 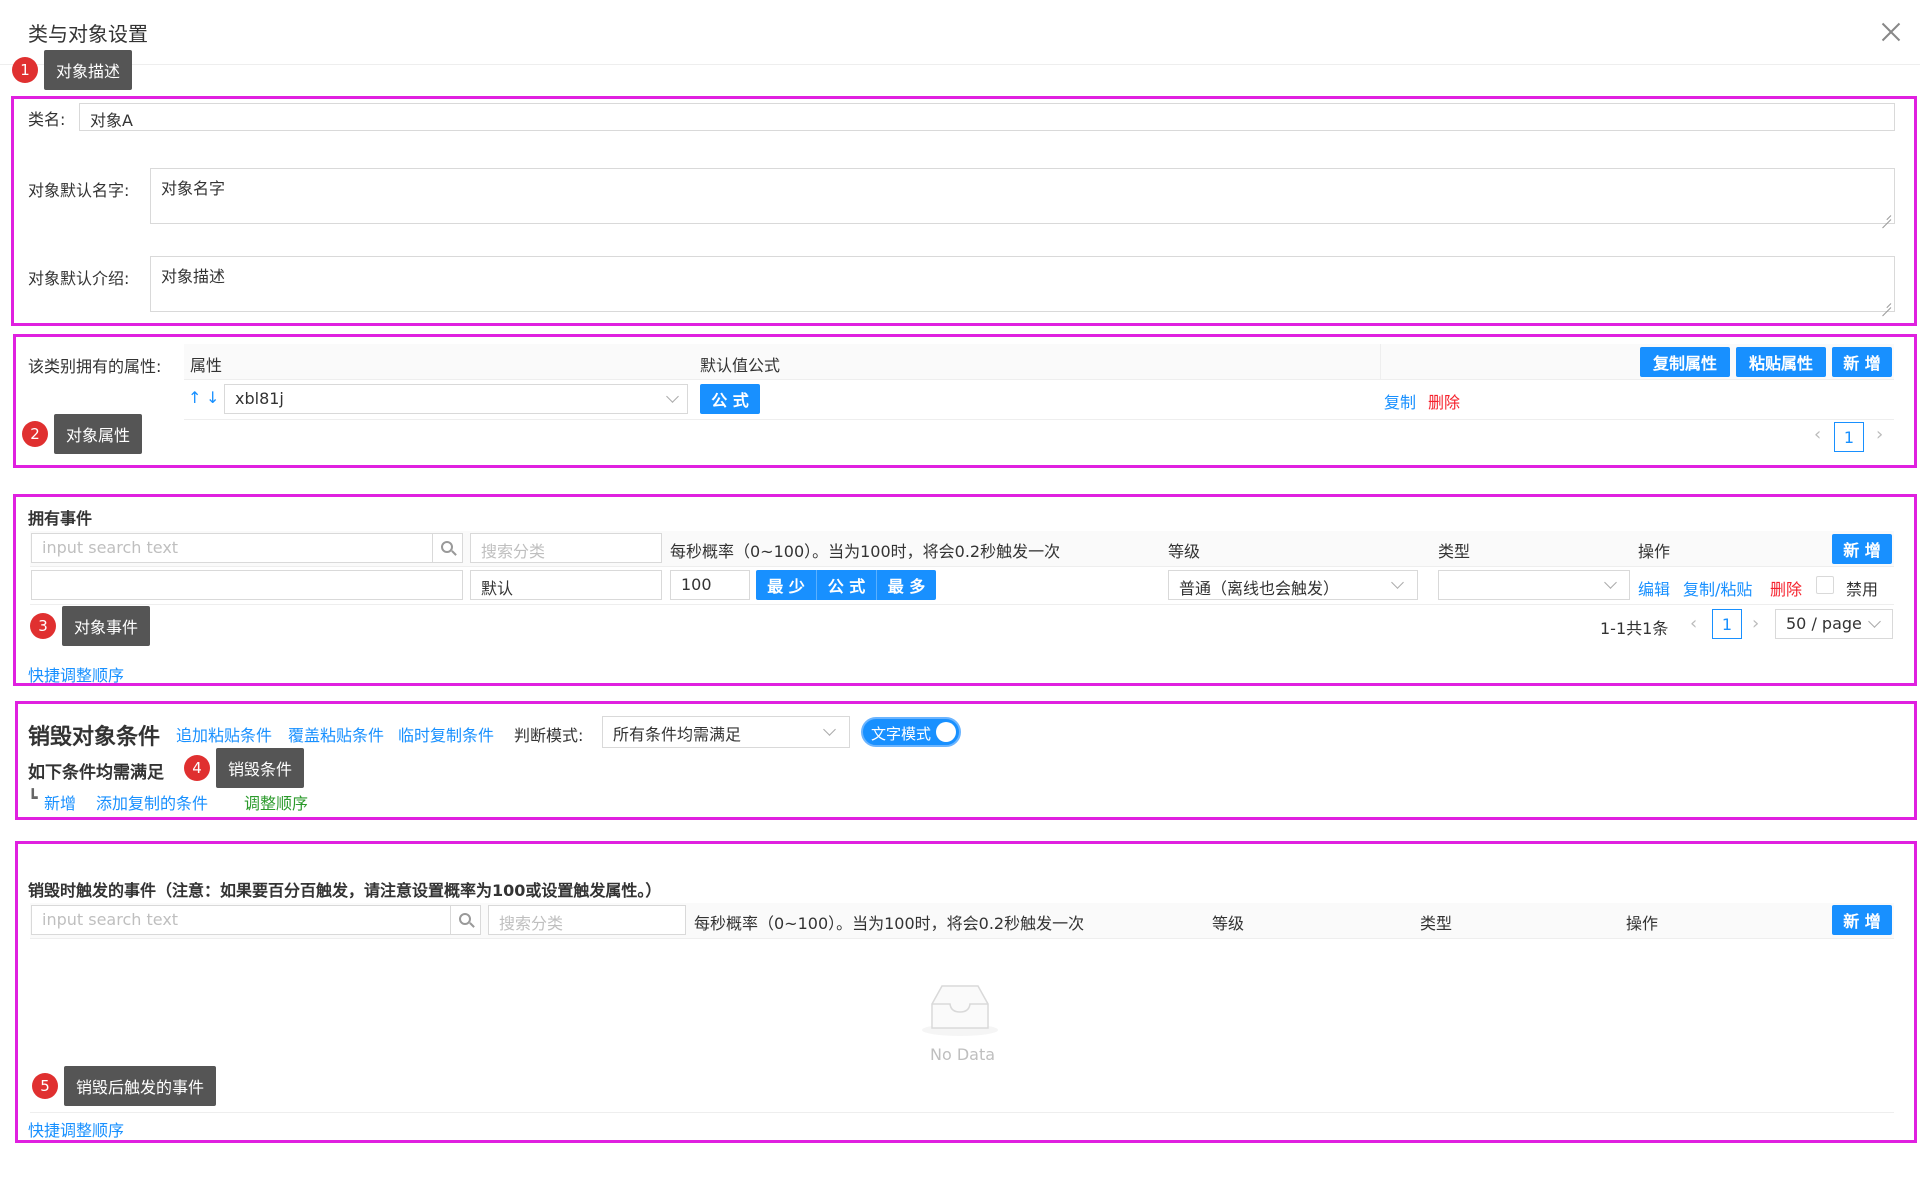 What do you see at coordinates (1862, 362) in the screenshot?
I see `add-attribute-button: 新 增` at bounding box center [1862, 362].